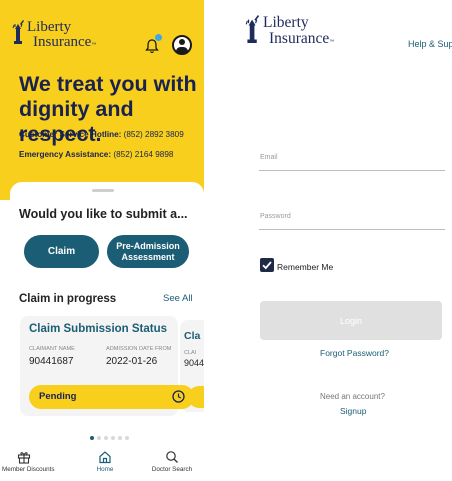 The width and height of the screenshot is (452, 481). I want to click on password-field: Password, so click(275, 216).